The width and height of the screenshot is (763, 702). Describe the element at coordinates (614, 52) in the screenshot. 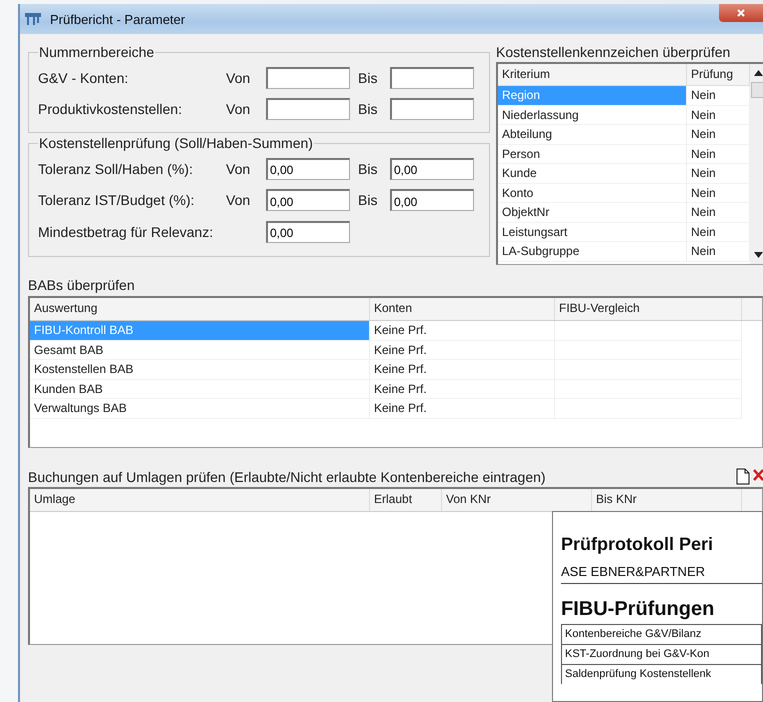

I see `section-title: Kostenstellenkennzeichen überprüfen` at that location.